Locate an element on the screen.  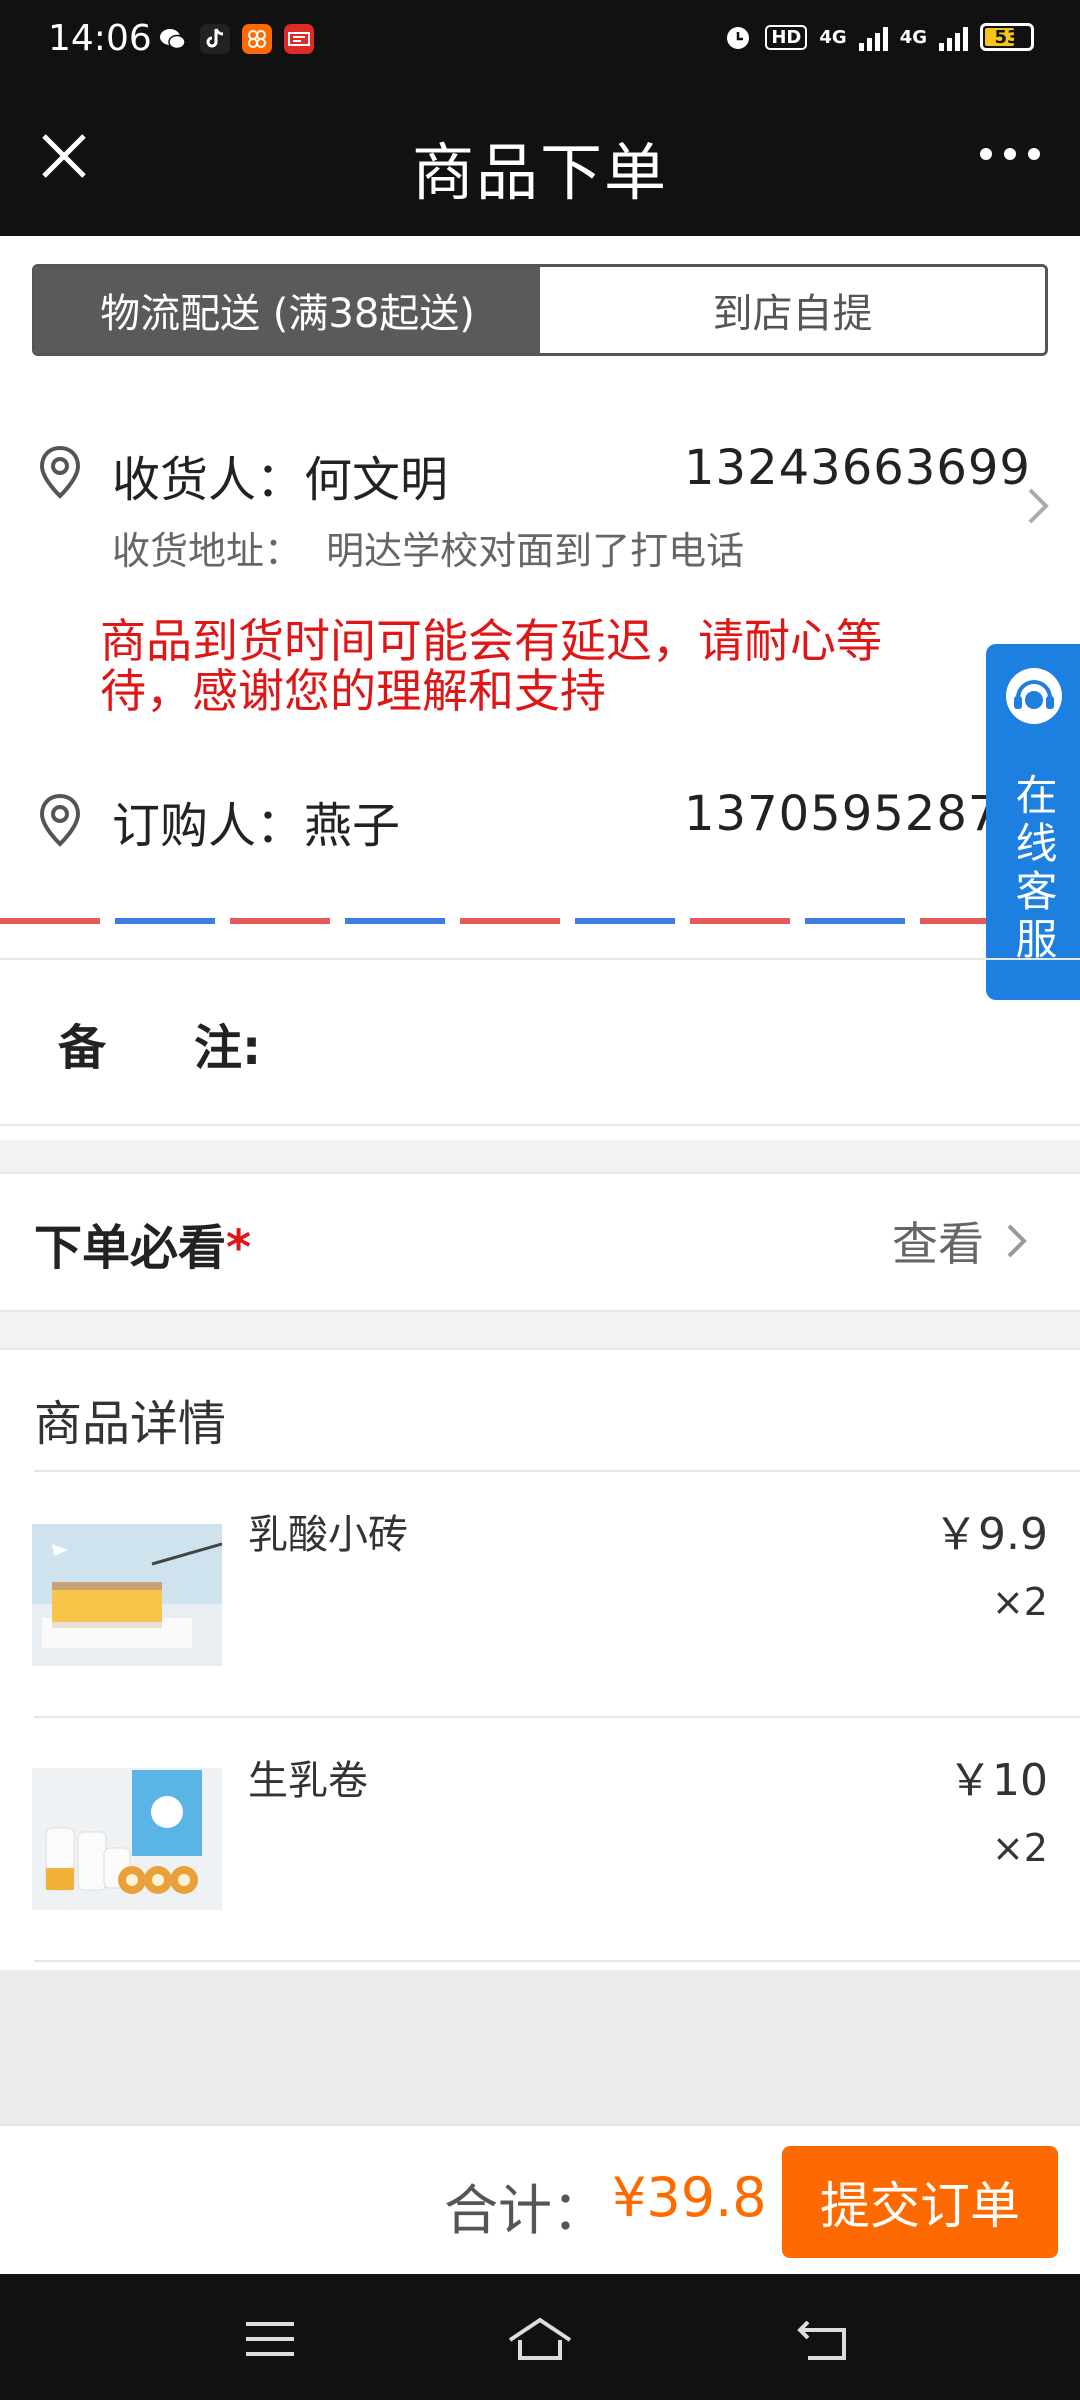
news-app-icon is located at coordinates (299, 39).